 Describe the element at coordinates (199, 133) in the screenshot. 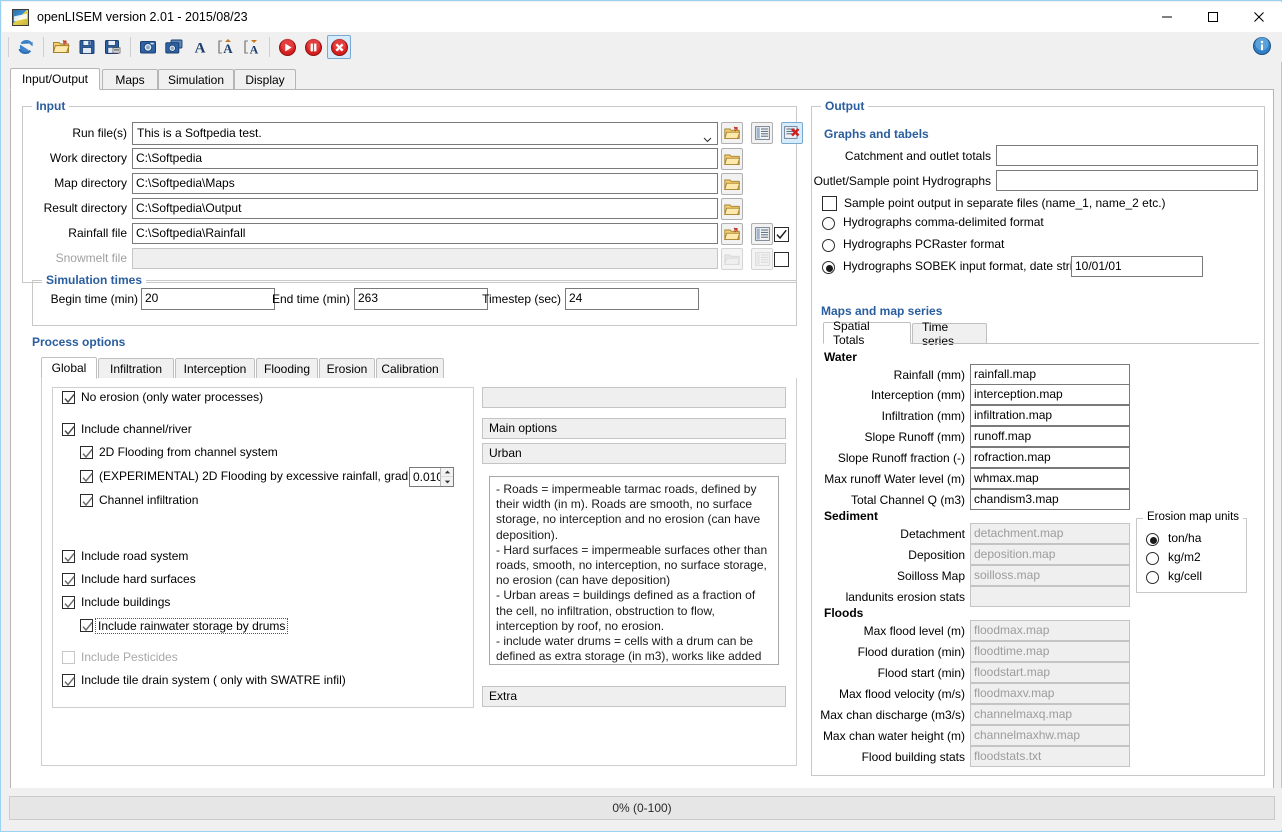

I see `run-files-value: This is a Softpedia test.` at that location.